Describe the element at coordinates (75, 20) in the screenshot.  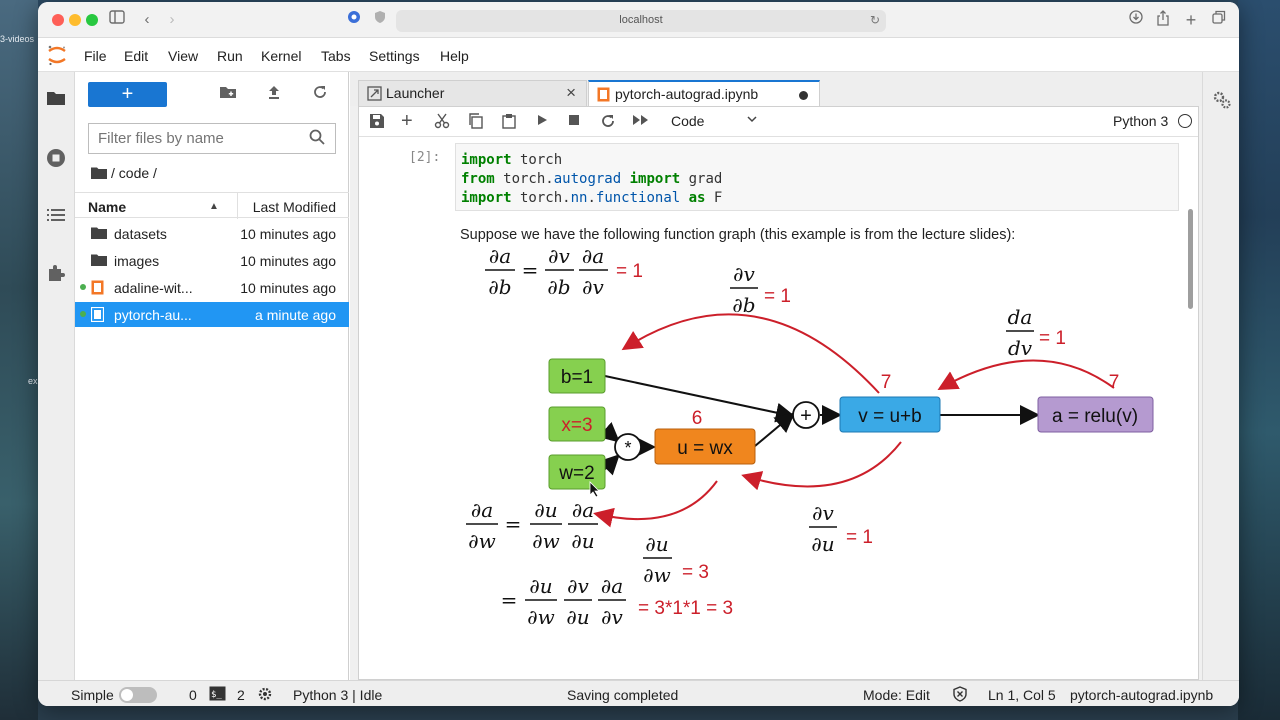
I see `minimize-window-button` at that location.